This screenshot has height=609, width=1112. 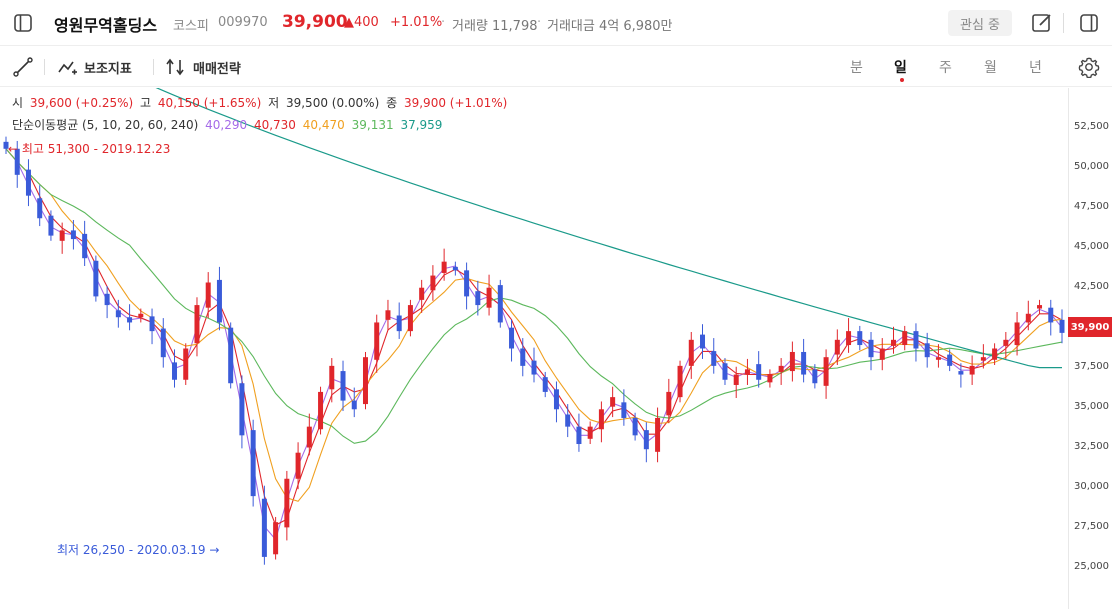 What do you see at coordinates (980, 23) in the screenshot?
I see `interest-button: 관심 중` at bounding box center [980, 23].